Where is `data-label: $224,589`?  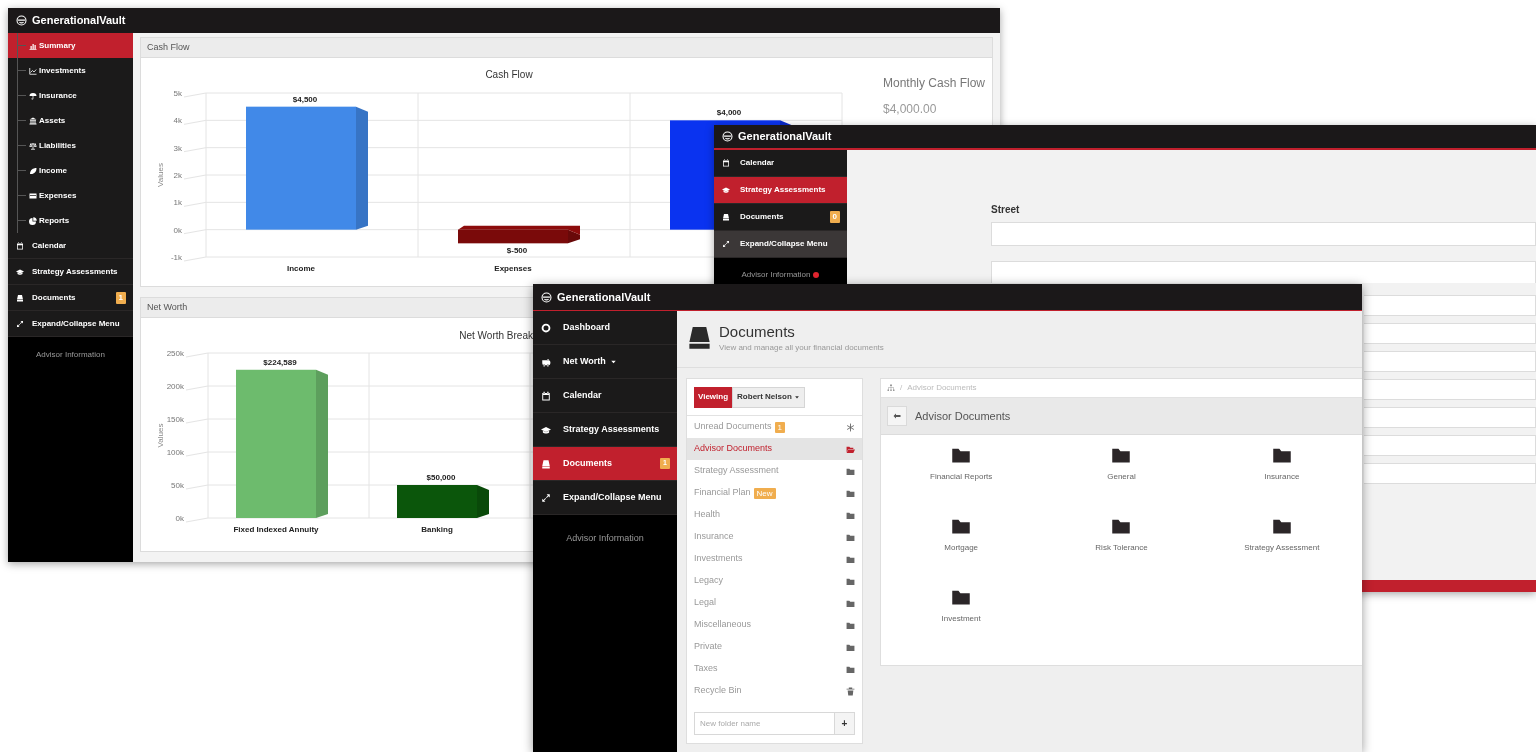
data-label: $224,589 is located at coordinates (280, 362).